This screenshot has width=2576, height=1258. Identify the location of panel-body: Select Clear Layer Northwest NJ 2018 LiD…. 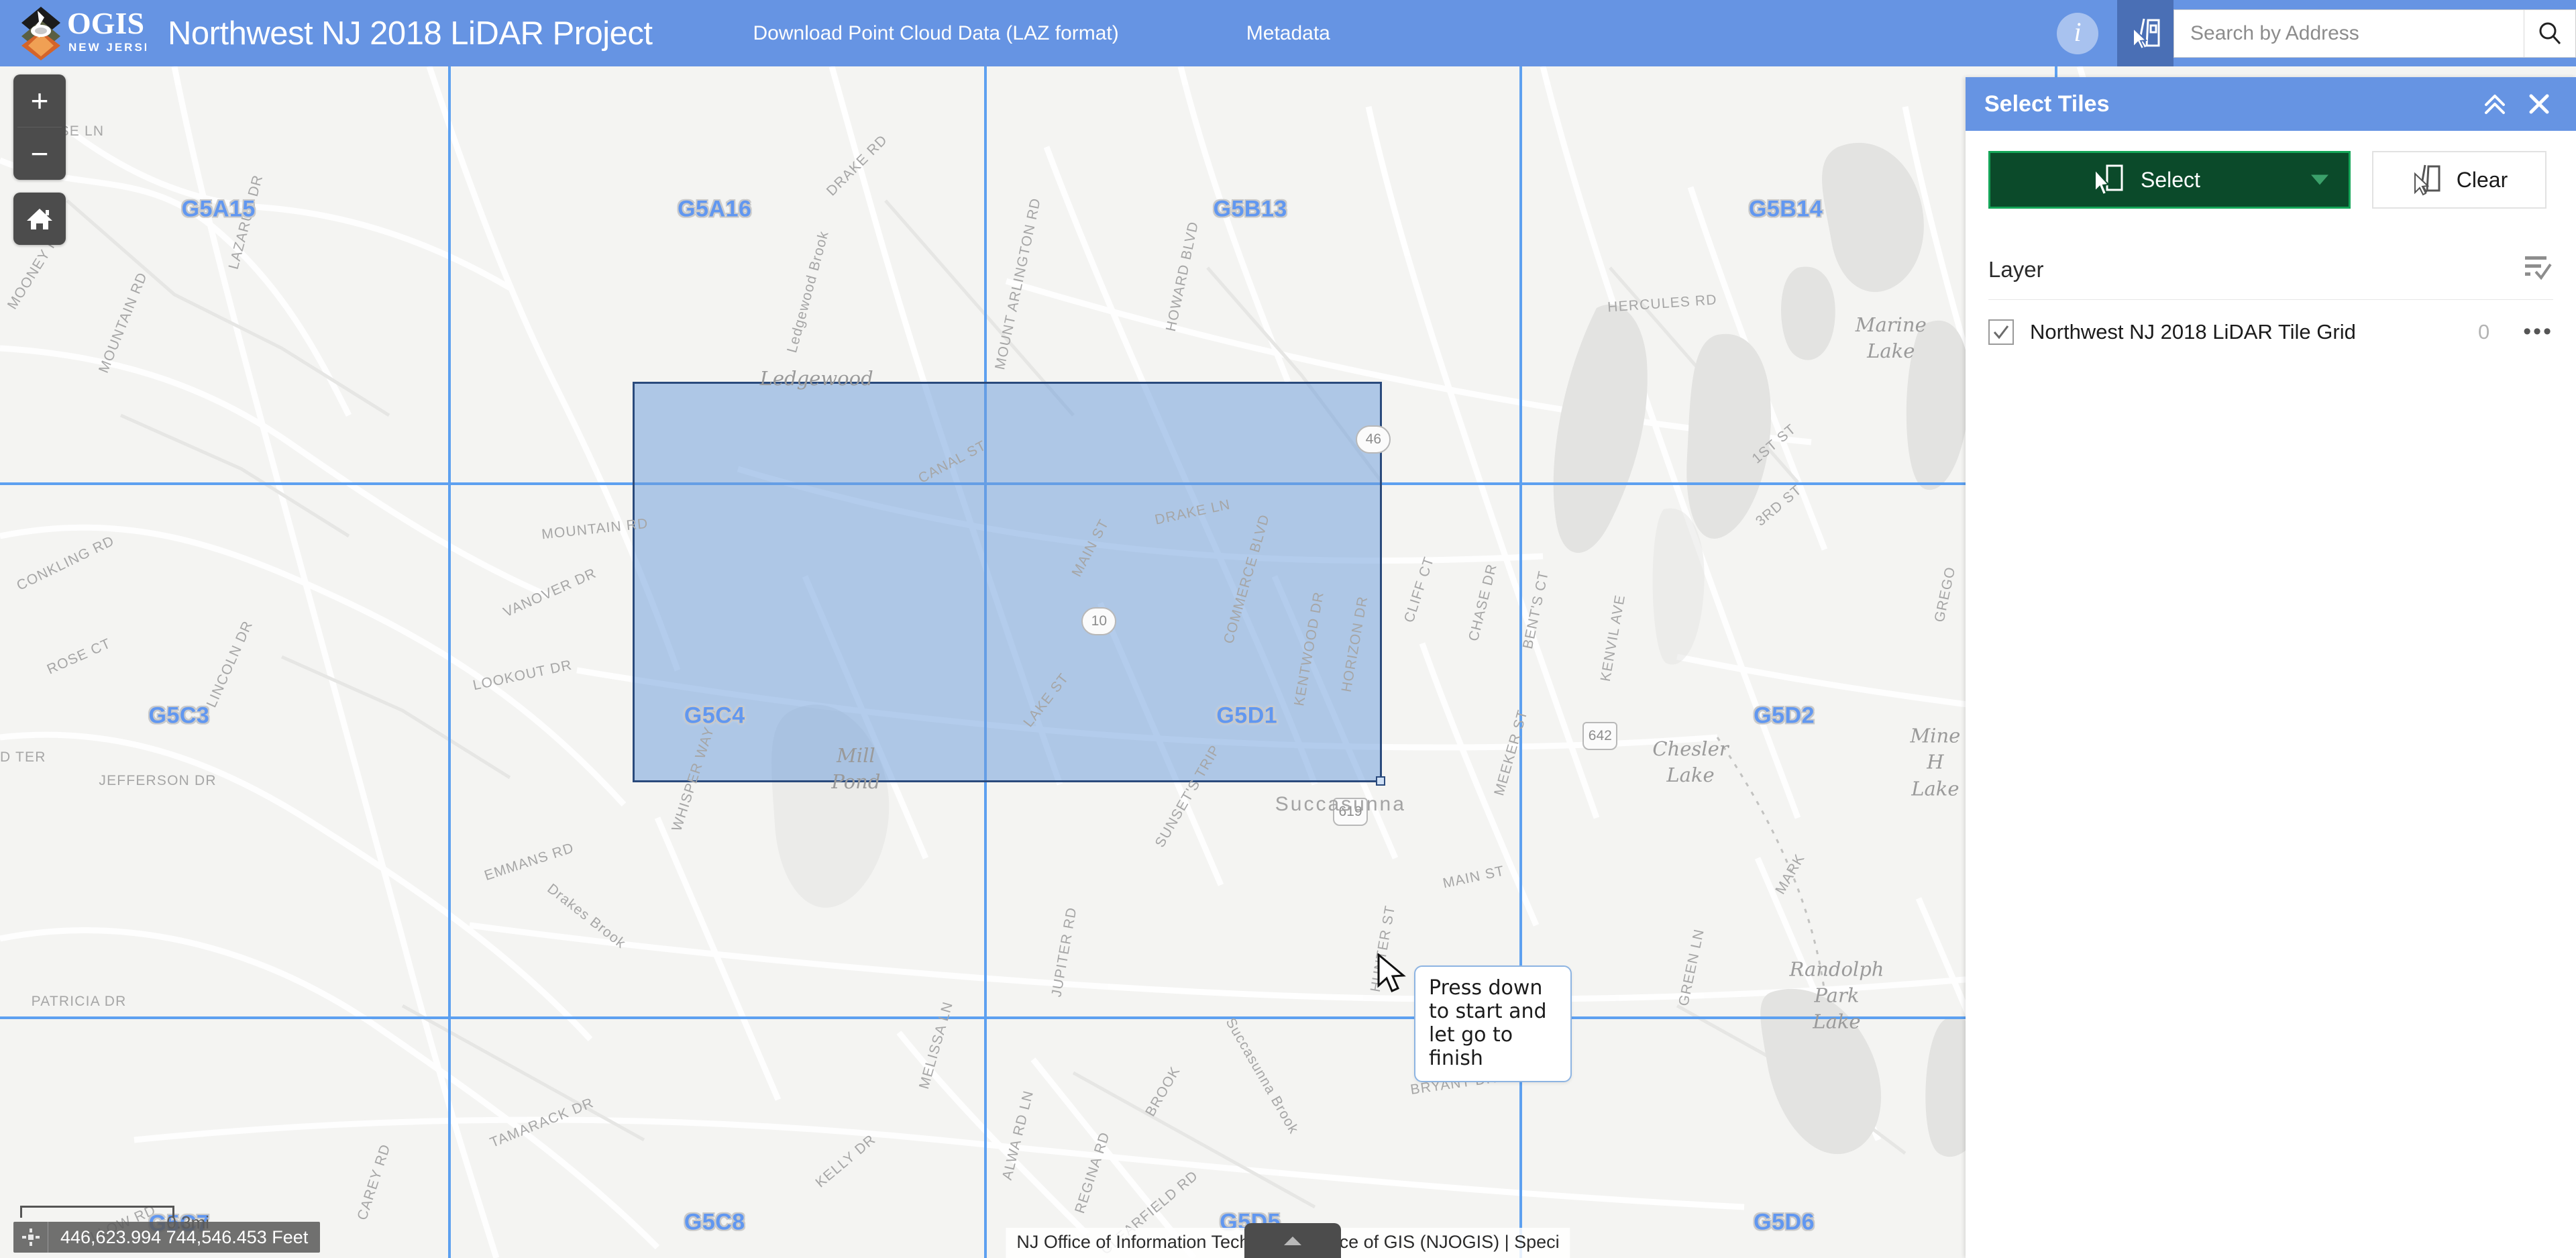
(2271, 248).